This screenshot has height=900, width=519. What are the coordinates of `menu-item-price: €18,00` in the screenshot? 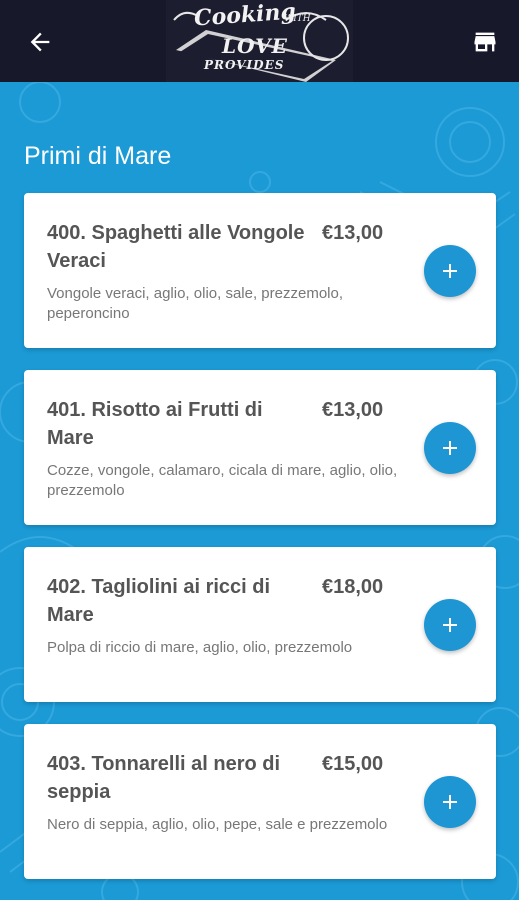 It's located at (353, 587).